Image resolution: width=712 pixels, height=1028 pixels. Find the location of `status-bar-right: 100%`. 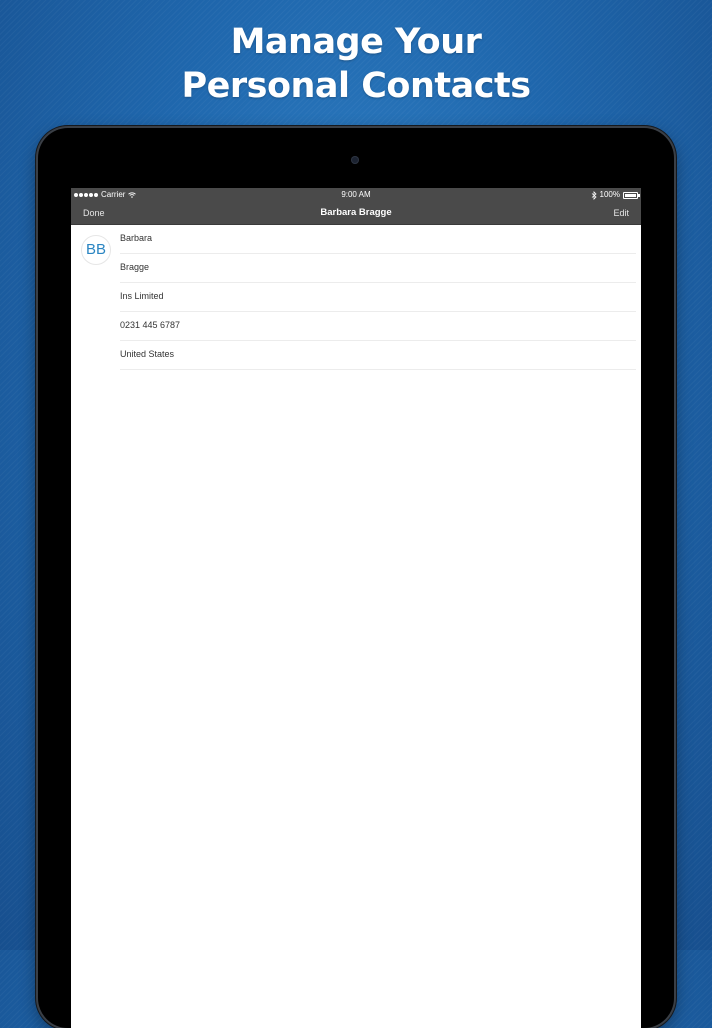

status-bar-right: 100% is located at coordinates (615, 195).